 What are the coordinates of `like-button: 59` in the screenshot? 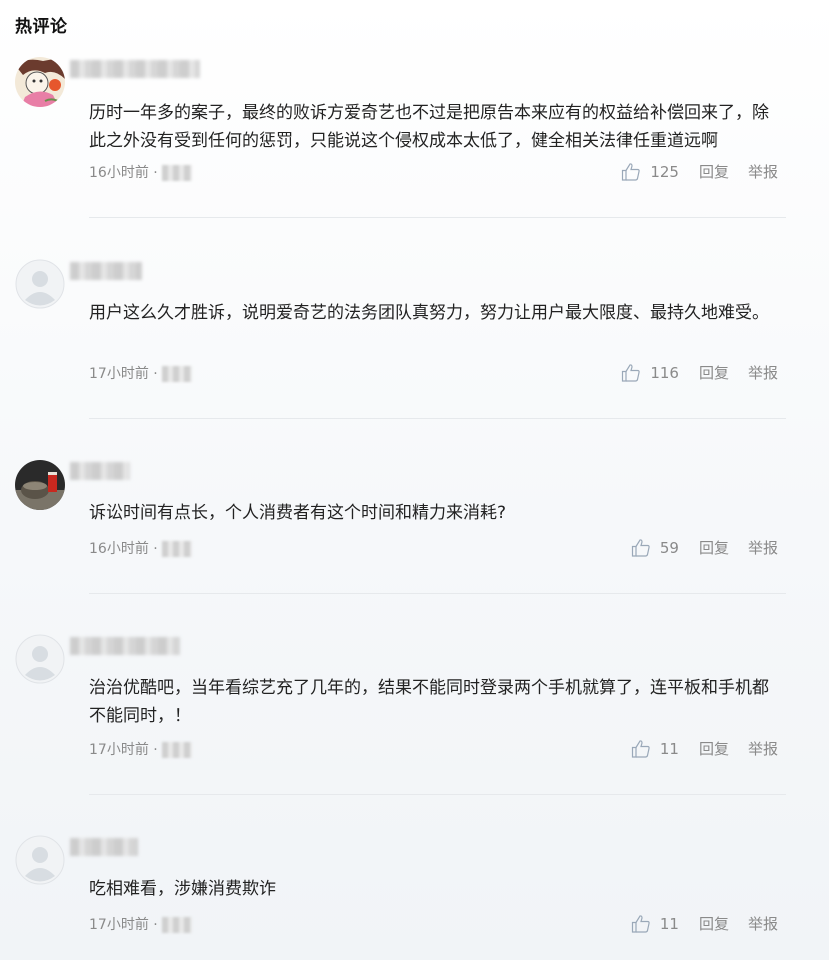 It's located at (655, 548).